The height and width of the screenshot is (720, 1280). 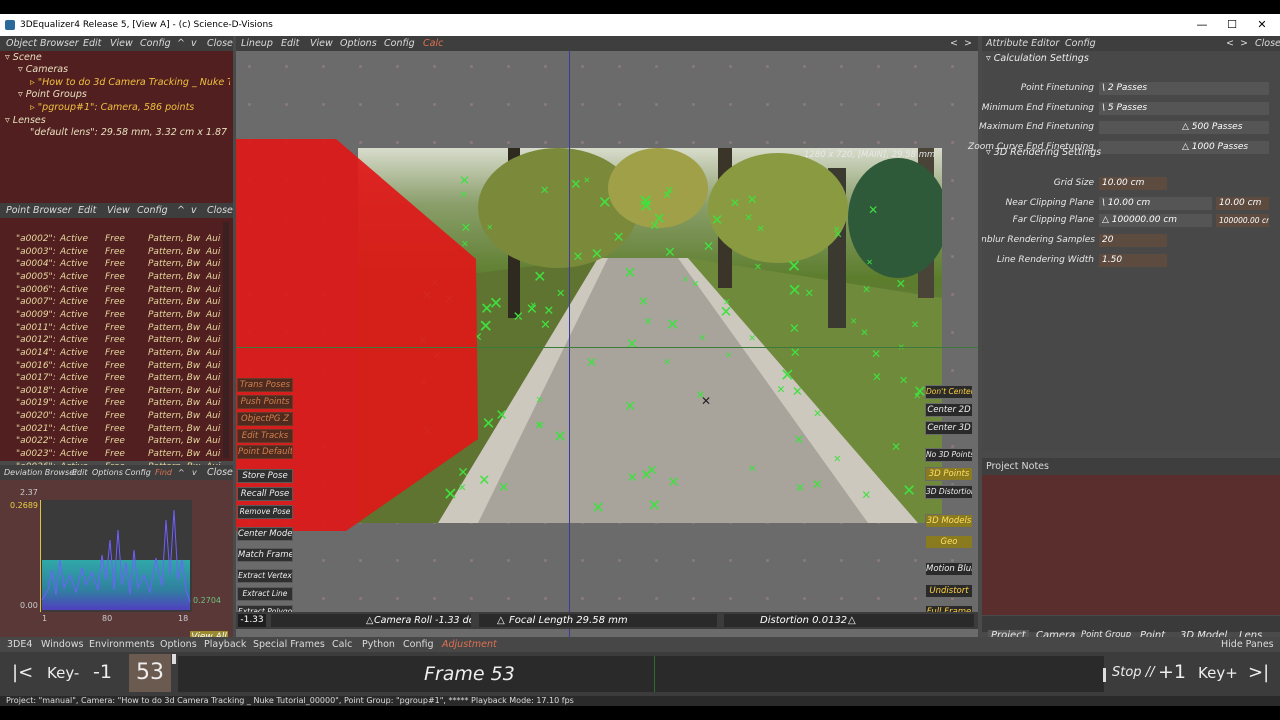 What do you see at coordinates (289, 644) in the screenshot?
I see `menu-special-frames: Special Frames` at bounding box center [289, 644].